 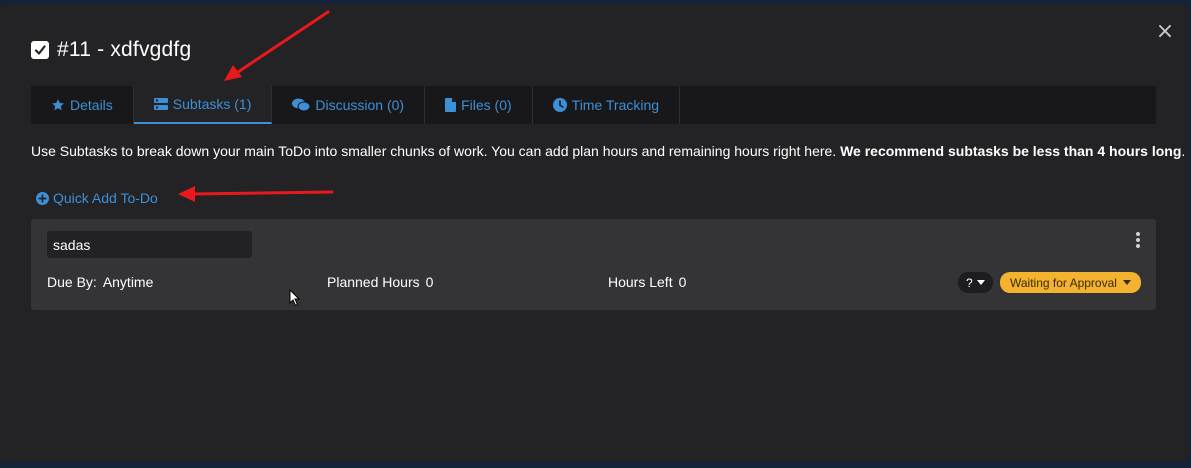 I want to click on tab-label: Files (0), so click(x=486, y=105).